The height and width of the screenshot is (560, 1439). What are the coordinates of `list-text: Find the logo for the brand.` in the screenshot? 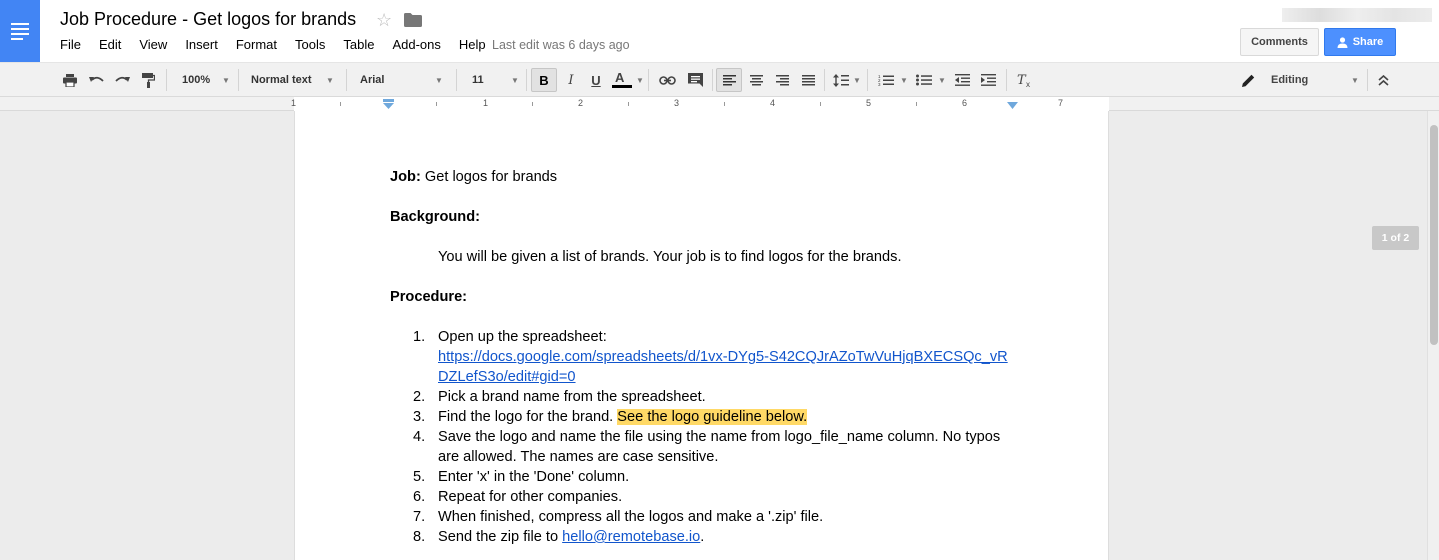 It's located at (528, 417).